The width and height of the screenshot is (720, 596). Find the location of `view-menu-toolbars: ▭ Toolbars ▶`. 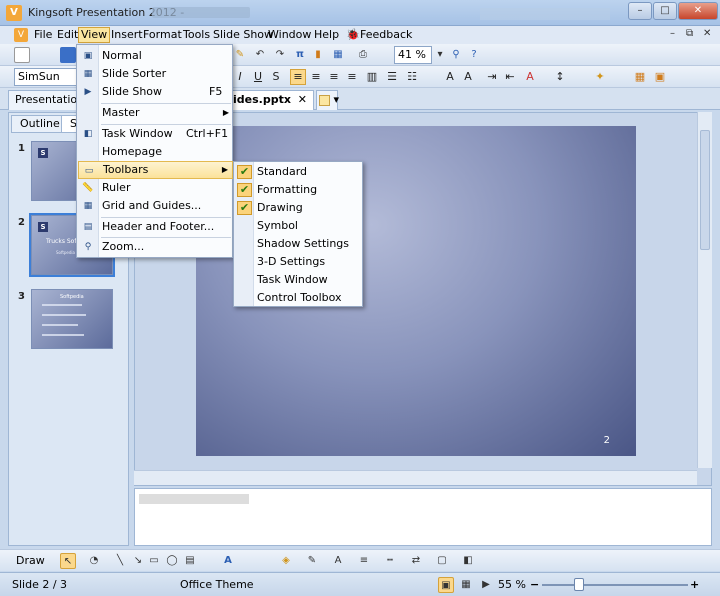

view-menu-toolbars: ▭ Toolbars ▶ is located at coordinates (155, 170).